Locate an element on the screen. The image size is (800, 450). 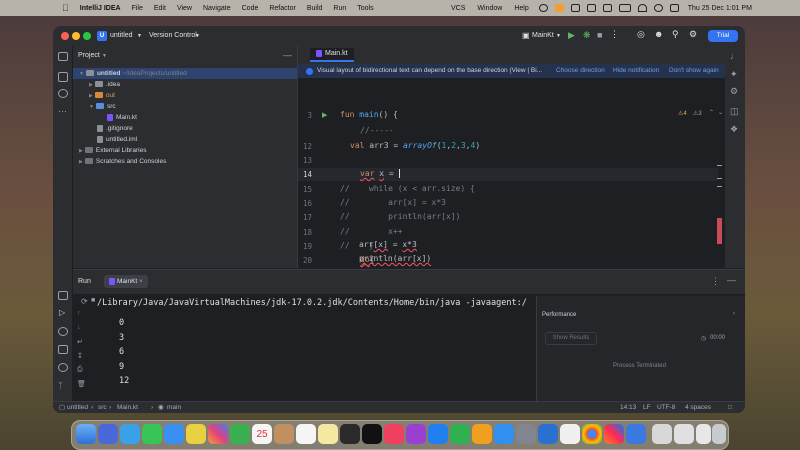
menu-datetime: Thu 25 Dec 1:01 PM is located at coordinates (720, 8).